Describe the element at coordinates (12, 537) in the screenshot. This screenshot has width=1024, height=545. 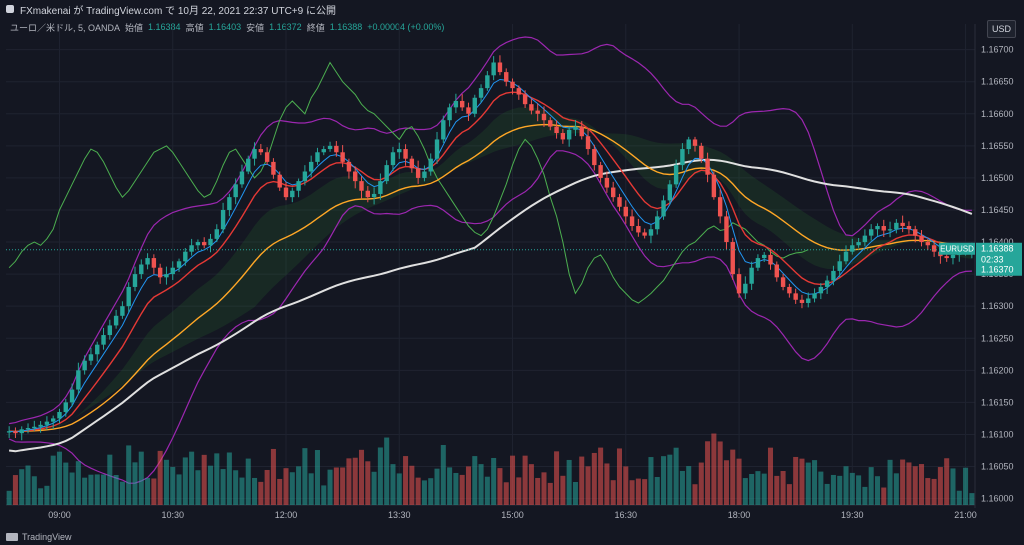
I see `tradingview-mark-icon` at that location.